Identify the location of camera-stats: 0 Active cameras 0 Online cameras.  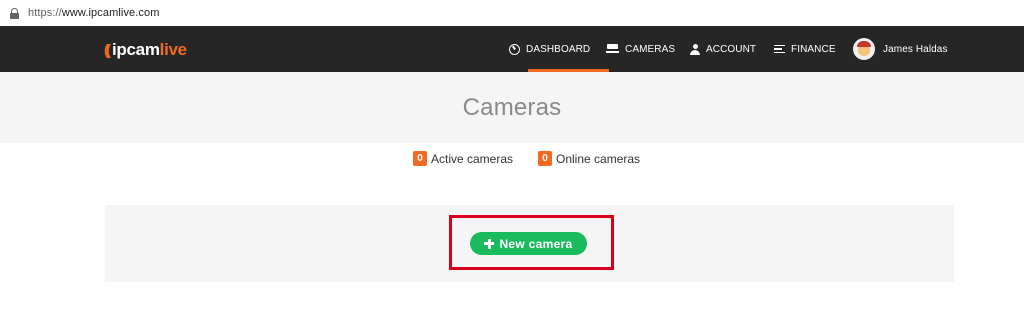
(512, 159).